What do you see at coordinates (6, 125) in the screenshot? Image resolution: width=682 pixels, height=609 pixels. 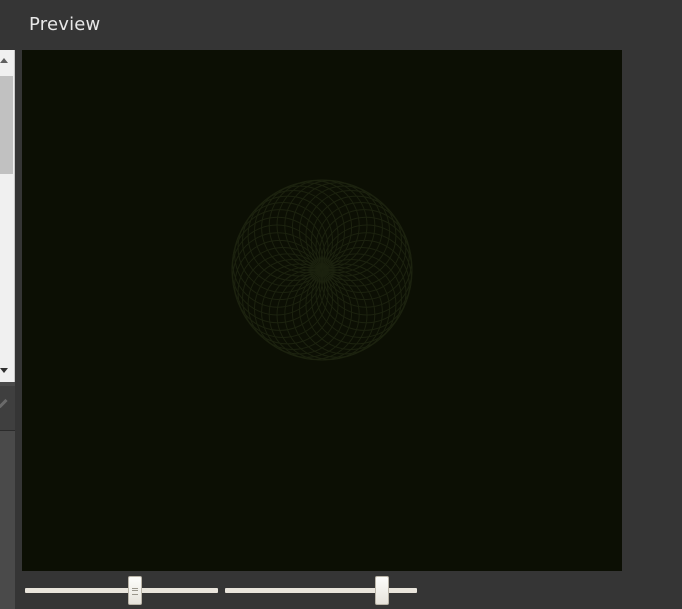 I see `scrollbar-thumb` at bounding box center [6, 125].